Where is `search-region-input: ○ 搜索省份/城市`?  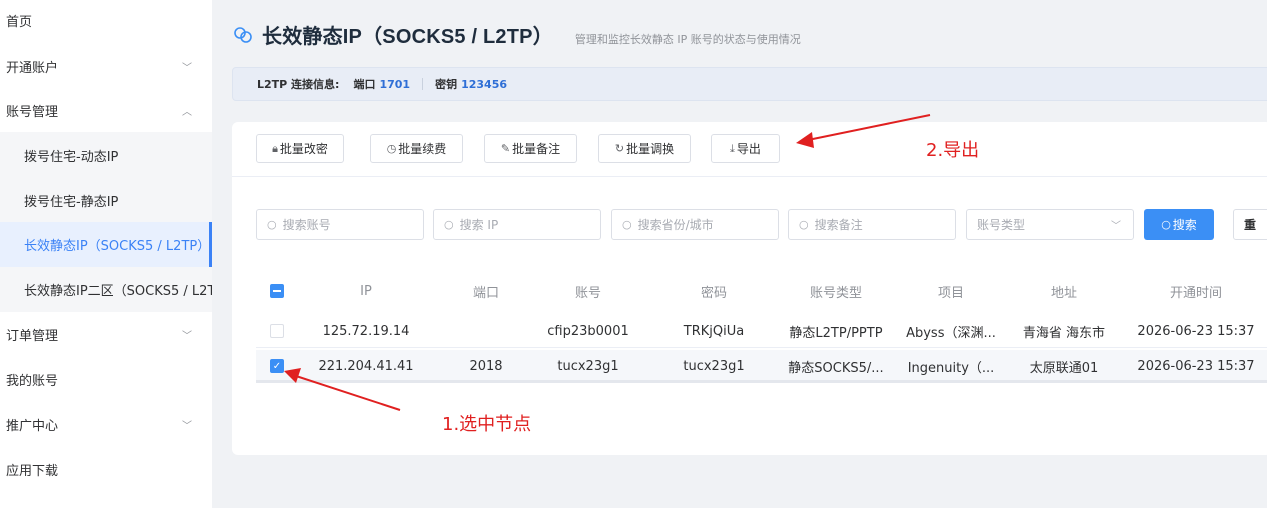 search-region-input: ○ 搜索省份/城市 is located at coordinates (695, 224).